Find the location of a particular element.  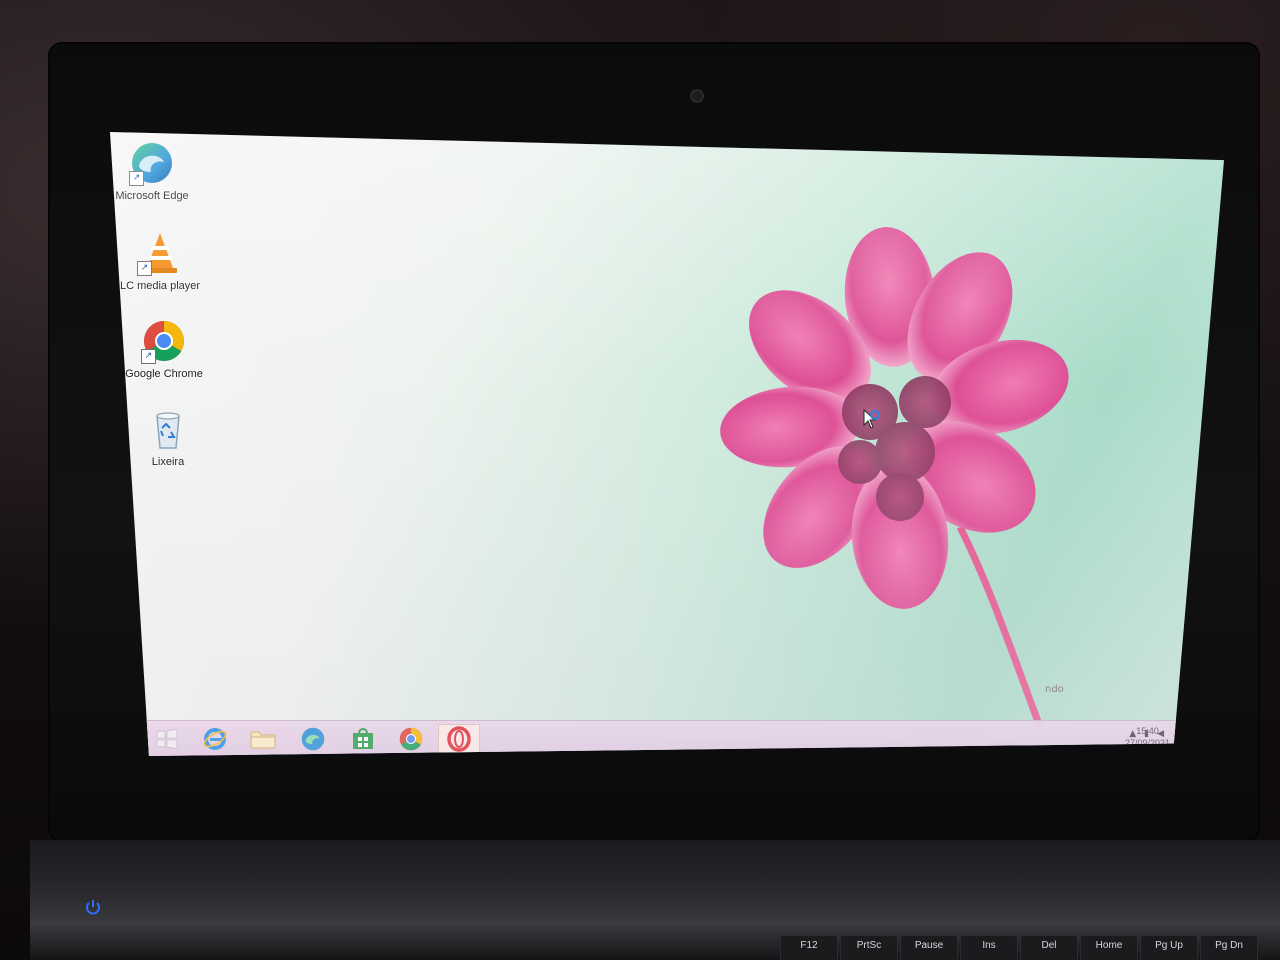

desktop-icon-label: Microsoft Edge is located at coordinates (152, 196).